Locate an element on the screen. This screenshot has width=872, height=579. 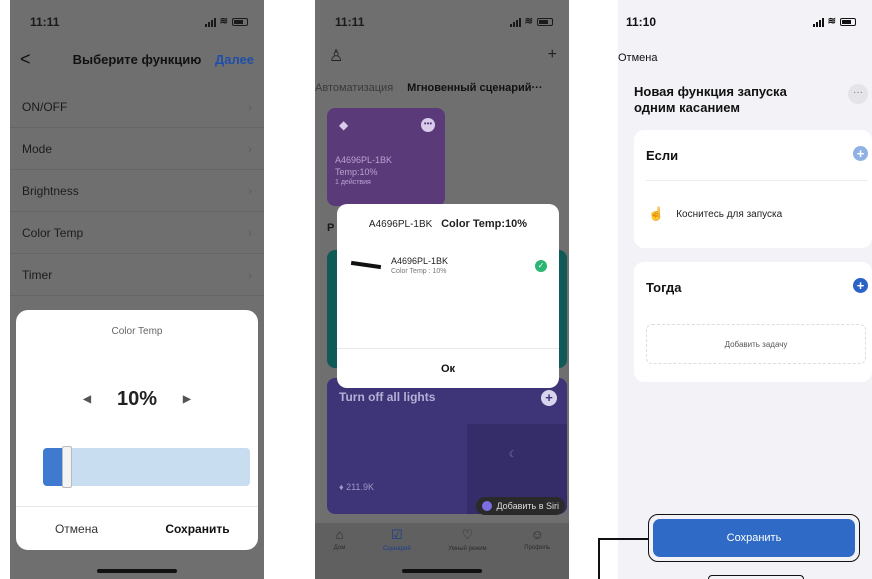
function-row-brightness: Brightness › is located at coordinates (137, 191).